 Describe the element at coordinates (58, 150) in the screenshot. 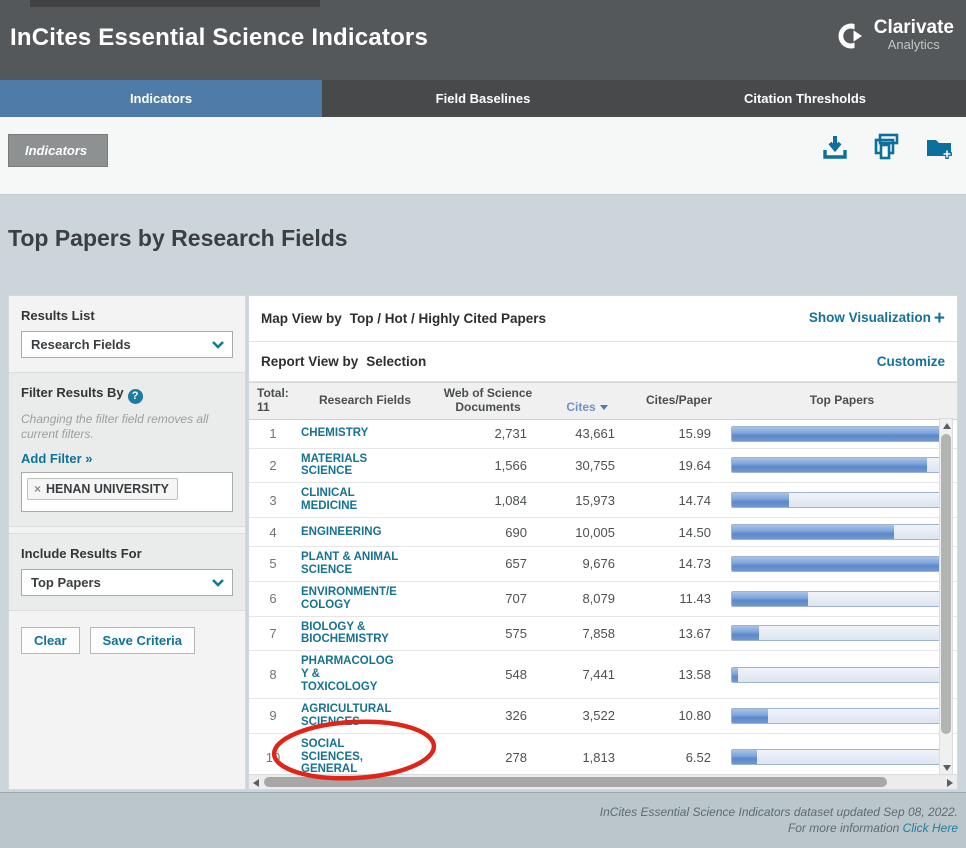

I see `breadcrumb-indicators: Indicators` at that location.